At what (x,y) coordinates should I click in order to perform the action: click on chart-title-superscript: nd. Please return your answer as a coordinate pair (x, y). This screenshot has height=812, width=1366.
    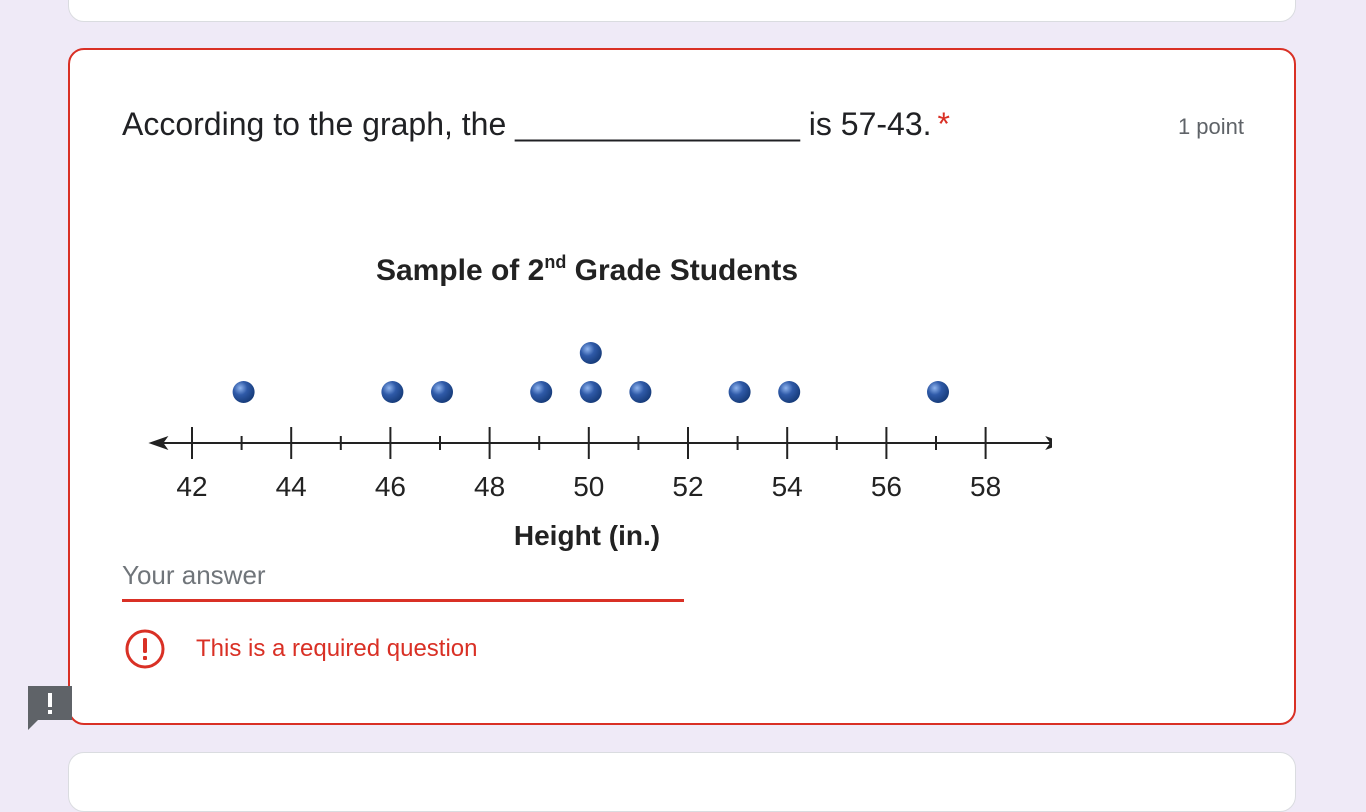
    Looking at the image, I should click on (555, 262).